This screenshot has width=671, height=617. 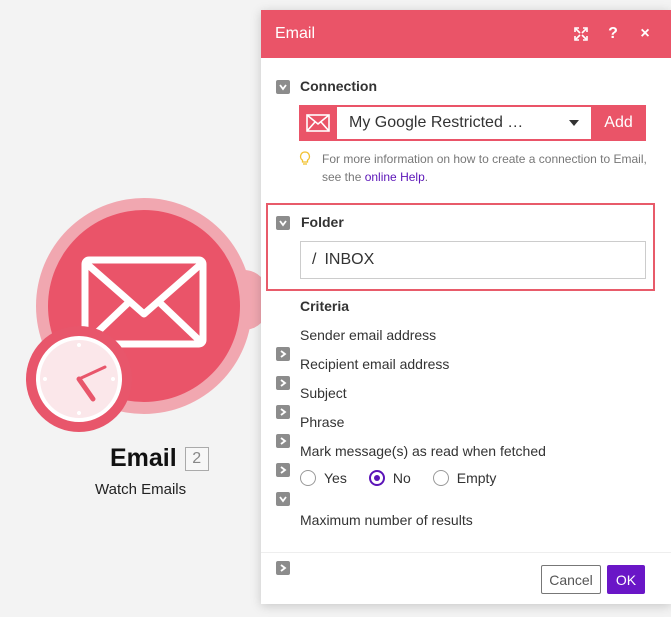 I want to click on criteria-label: Criteria, so click(x=325, y=306).